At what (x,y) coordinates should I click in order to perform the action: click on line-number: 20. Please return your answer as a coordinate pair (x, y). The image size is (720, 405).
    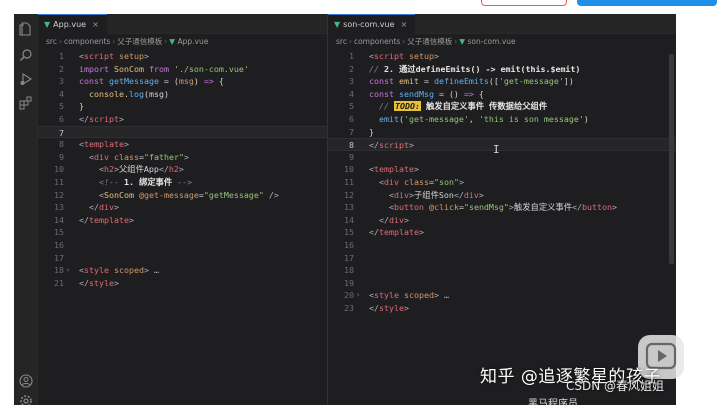
    Looking at the image, I should click on (349, 295).